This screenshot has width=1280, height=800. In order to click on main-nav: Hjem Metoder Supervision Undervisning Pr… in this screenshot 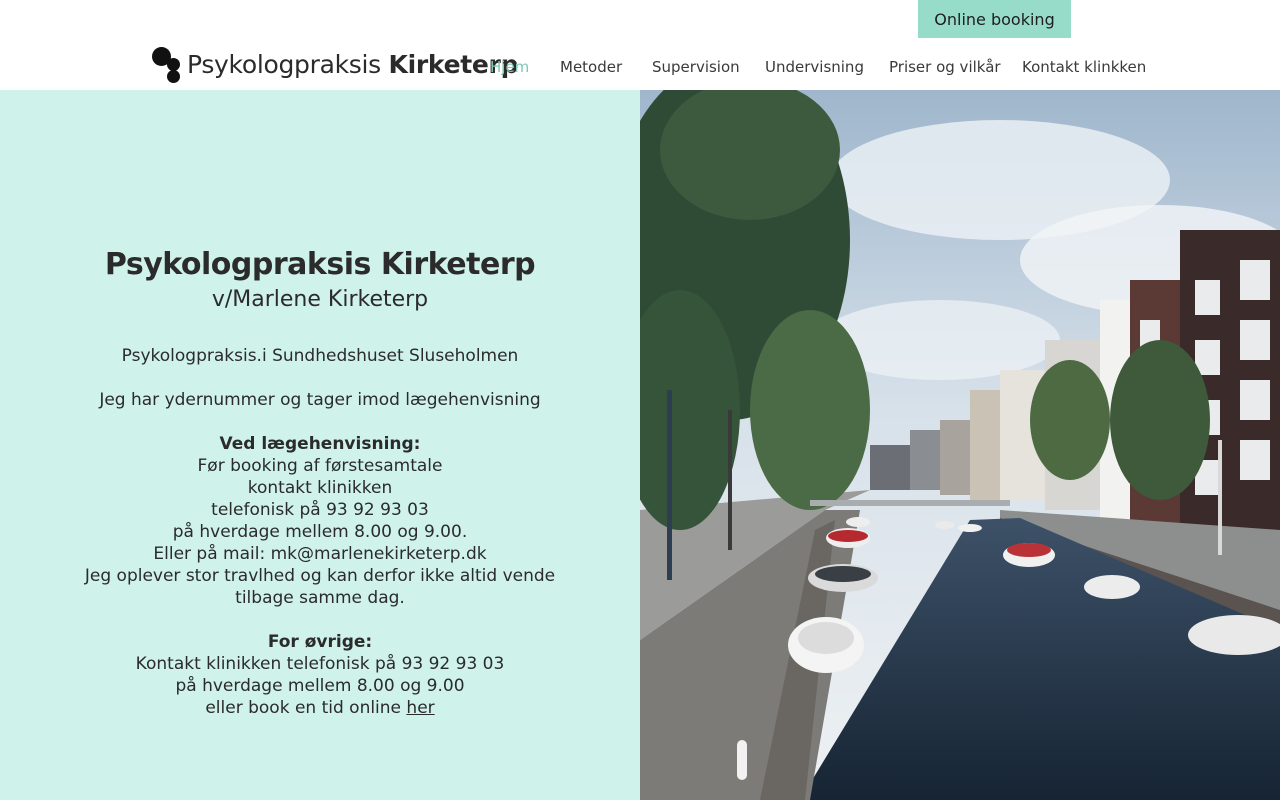, I will do `click(640, 69)`.